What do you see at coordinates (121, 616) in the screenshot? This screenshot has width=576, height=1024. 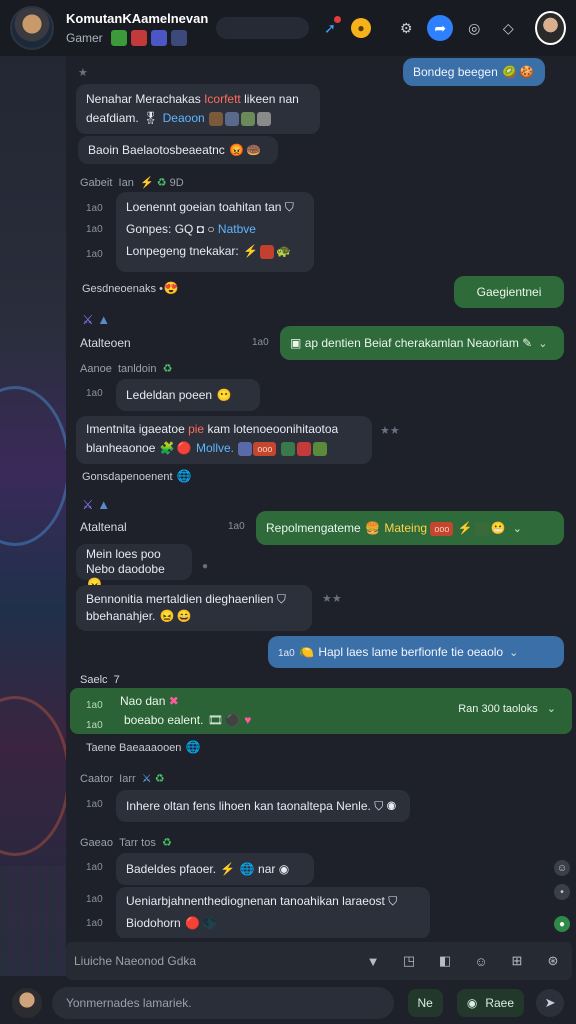 I see `message-text: bbehanahjer.` at bounding box center [121, 616].